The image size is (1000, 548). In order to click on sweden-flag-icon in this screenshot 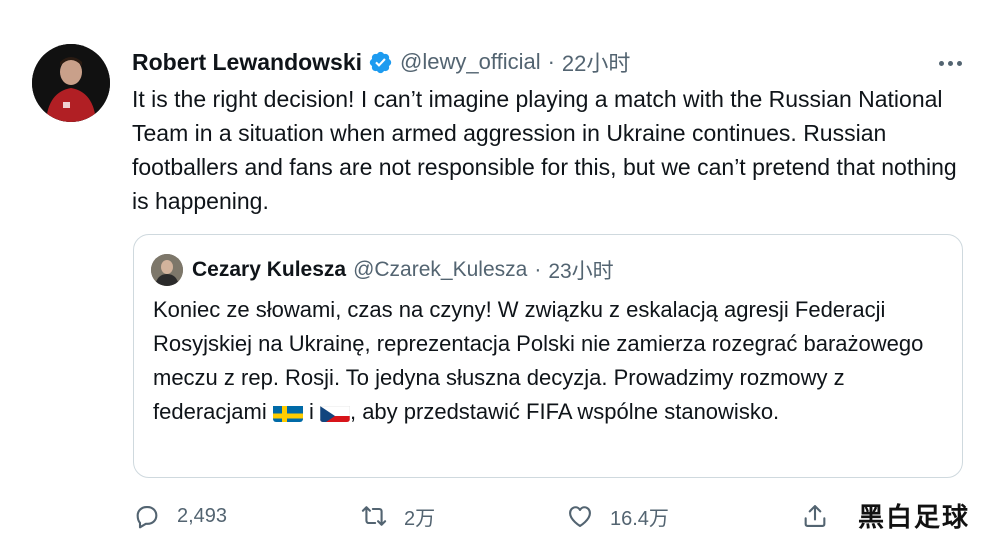, I will do `click(287, 412)`.